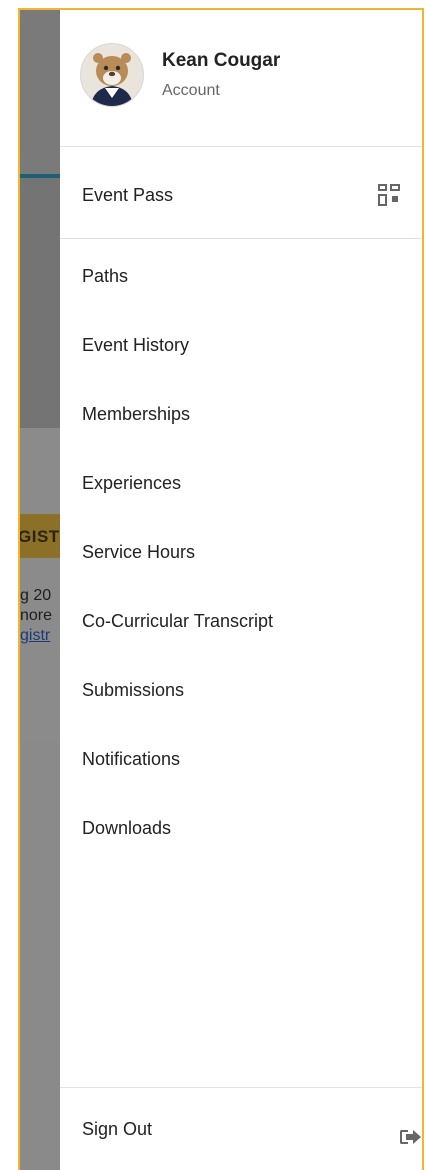 The image size is (426, 1170). What do you see at coordinates (40, 955) in the screenshot?
I see `background-footer` at bounding box center [40, 955].